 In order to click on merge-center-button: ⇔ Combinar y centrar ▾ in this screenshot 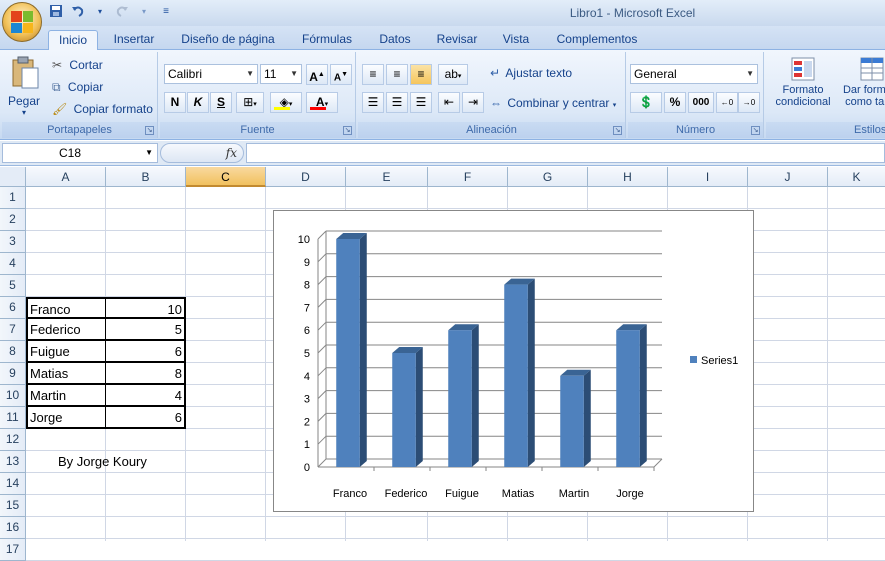, I will do `click(553, 103)`.